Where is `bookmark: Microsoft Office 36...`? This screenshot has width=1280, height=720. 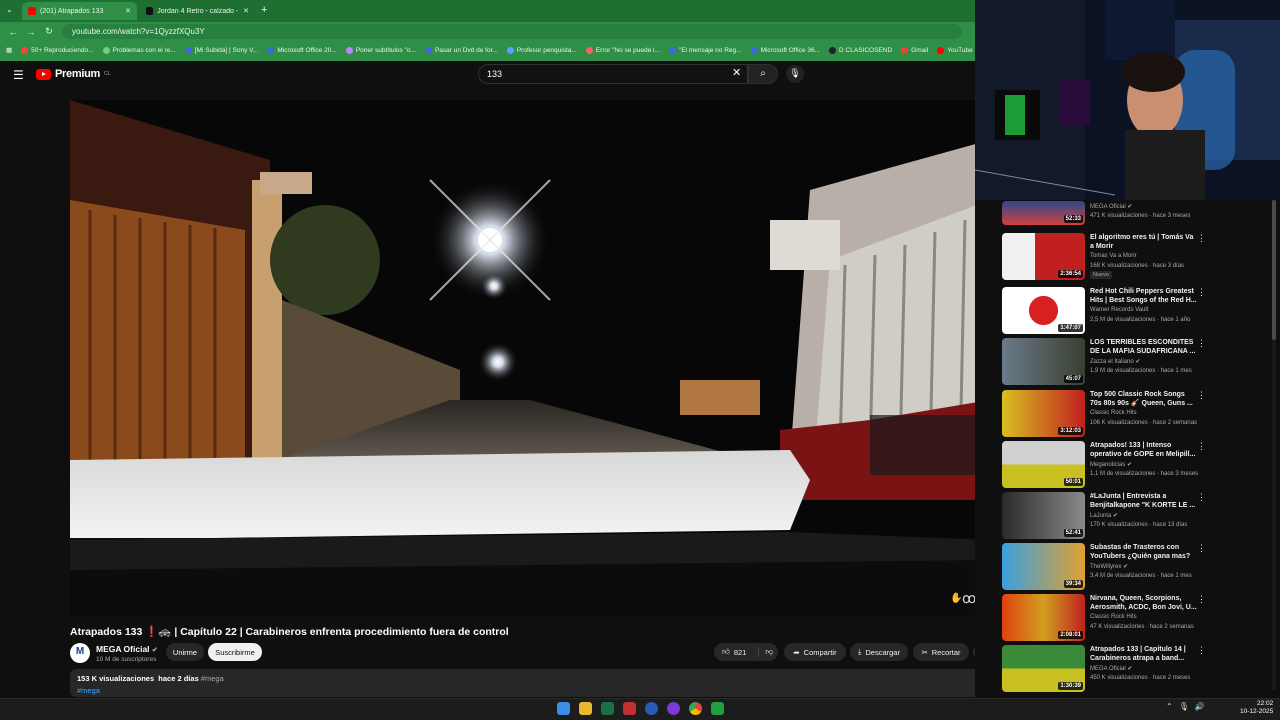
bookmark: Microsoft Office 36... is located at coordinates (785, 50).